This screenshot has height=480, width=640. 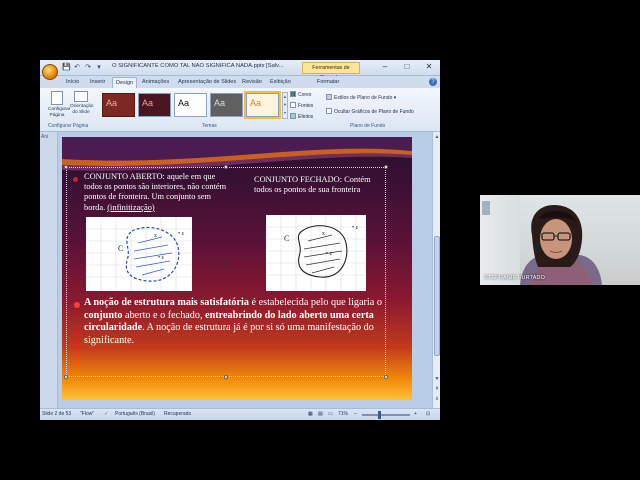 I want to click on left-bullet, so click(x=75, y=179).